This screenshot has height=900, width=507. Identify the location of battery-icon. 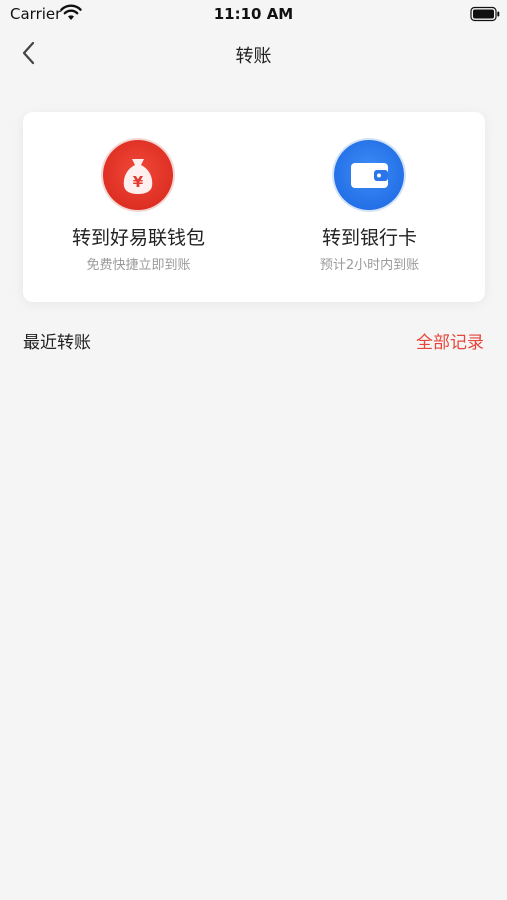
(485, 14).